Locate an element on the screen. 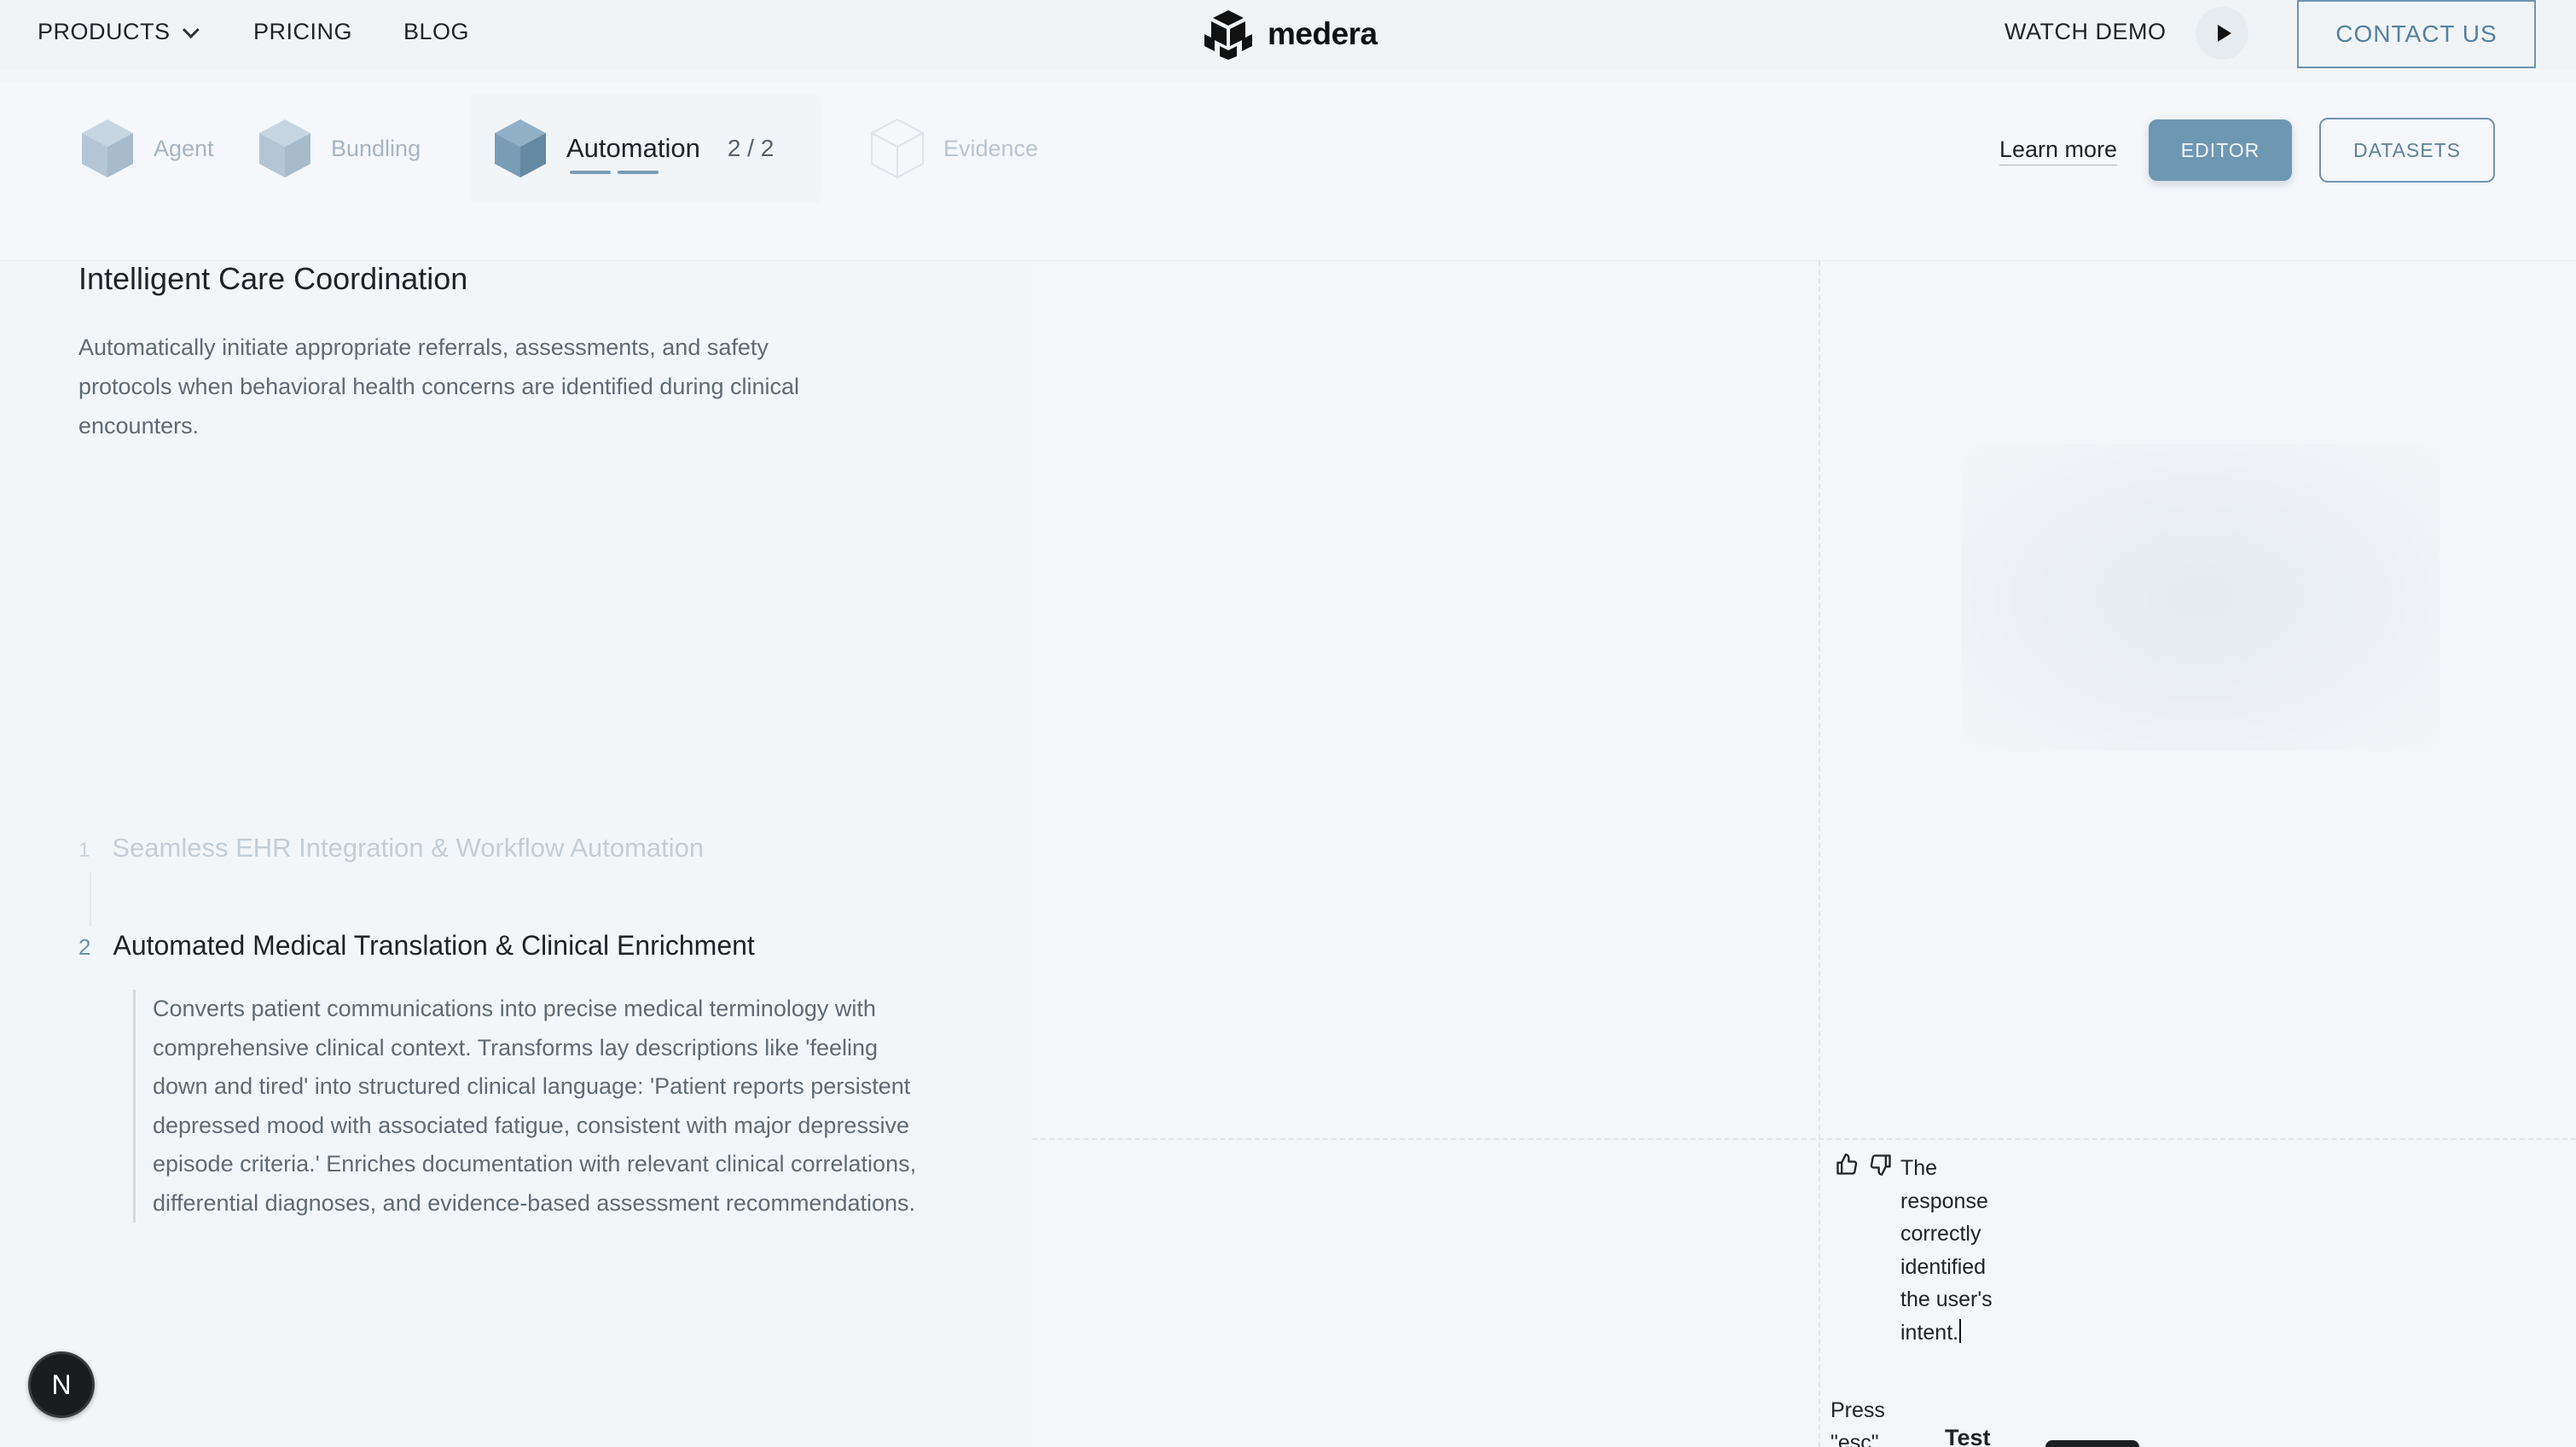 The height and width of the screenshot is (1447, 2576). brand-logo: medera is located at coordinates (1289, 34).